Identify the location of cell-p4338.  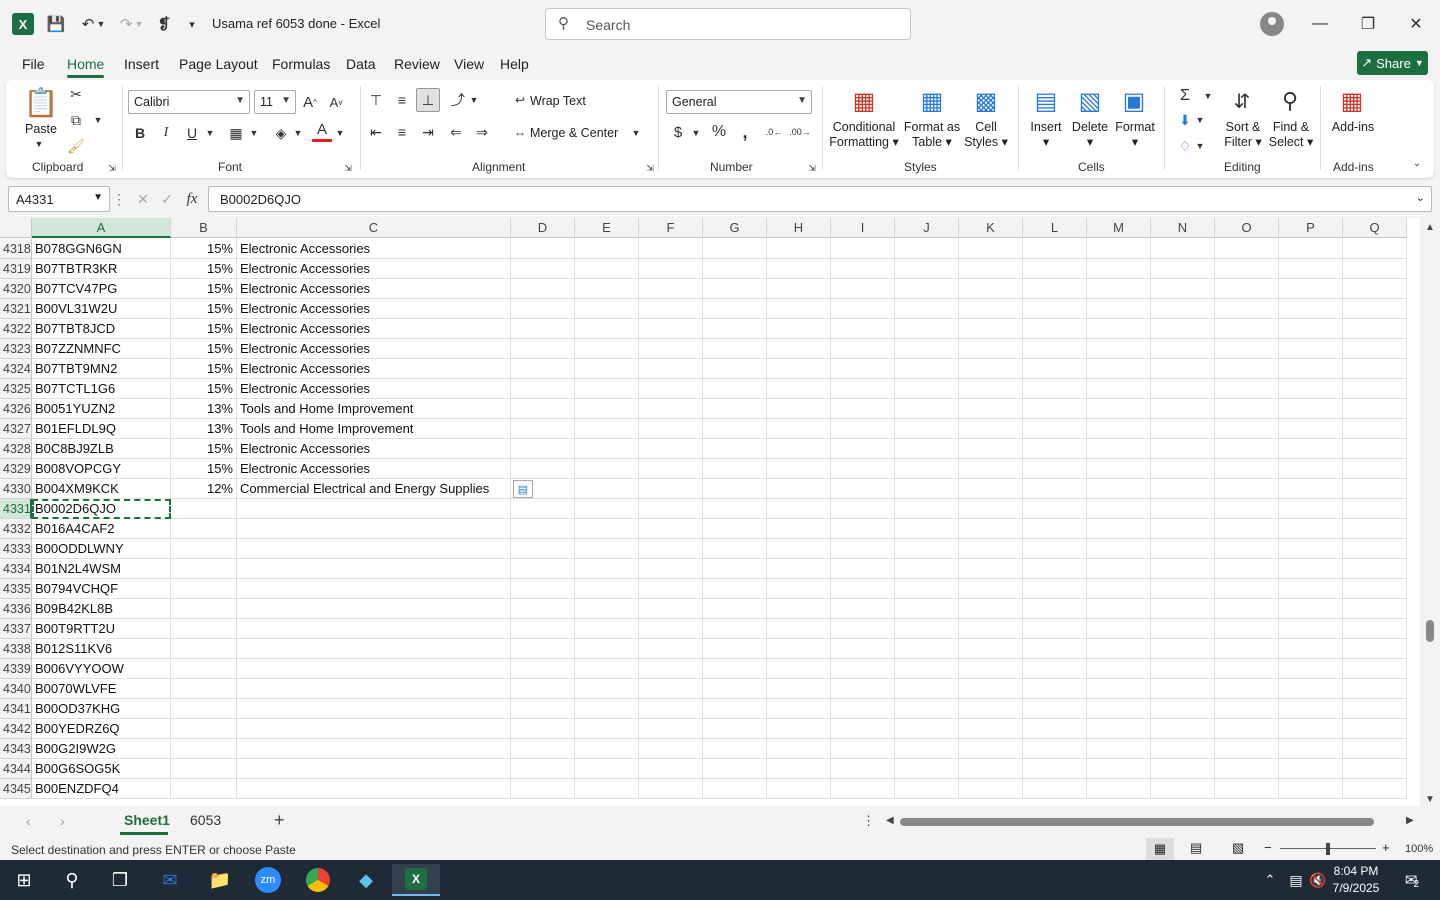
(1311, 649).